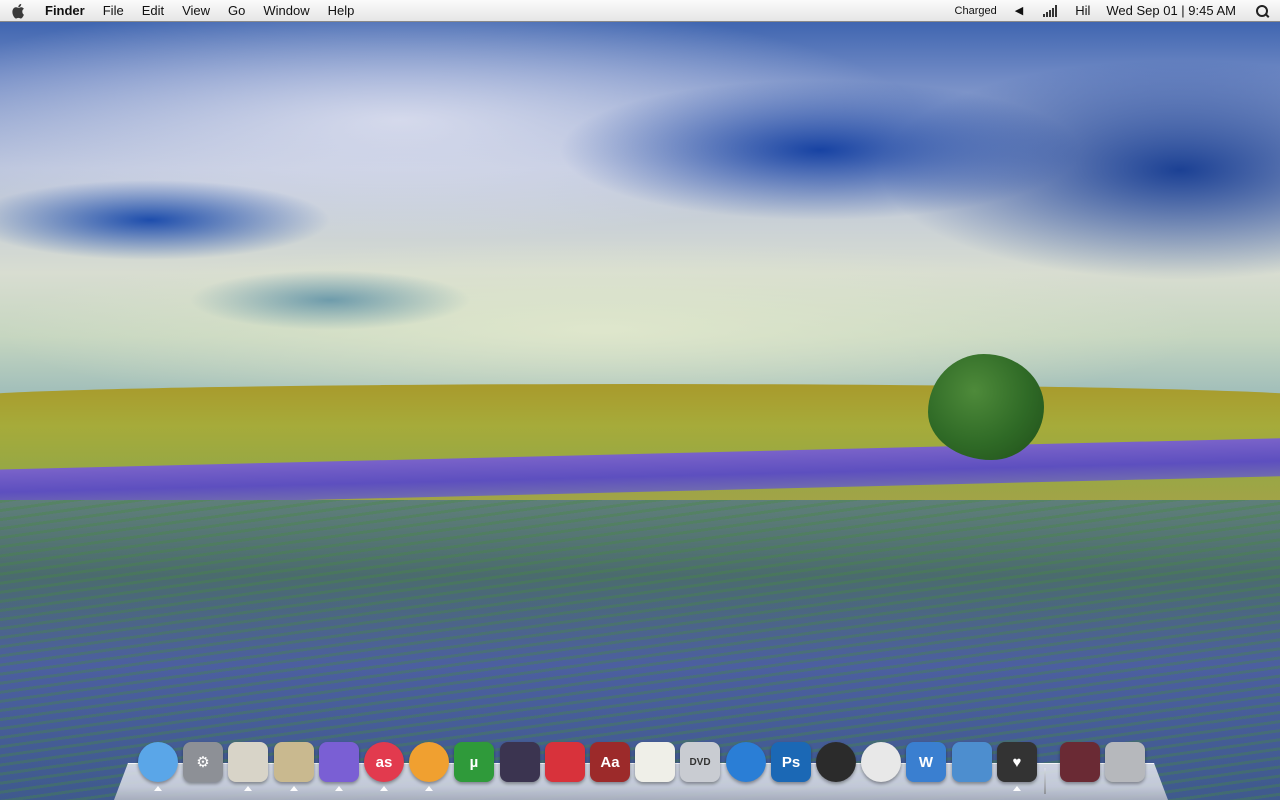 This screenshot has height=800, width=1280. I want to click on menu-bar-status-area: Charged ◀ Hil Wed Sep 01 | 9:45 AM, so click(1113, 11).